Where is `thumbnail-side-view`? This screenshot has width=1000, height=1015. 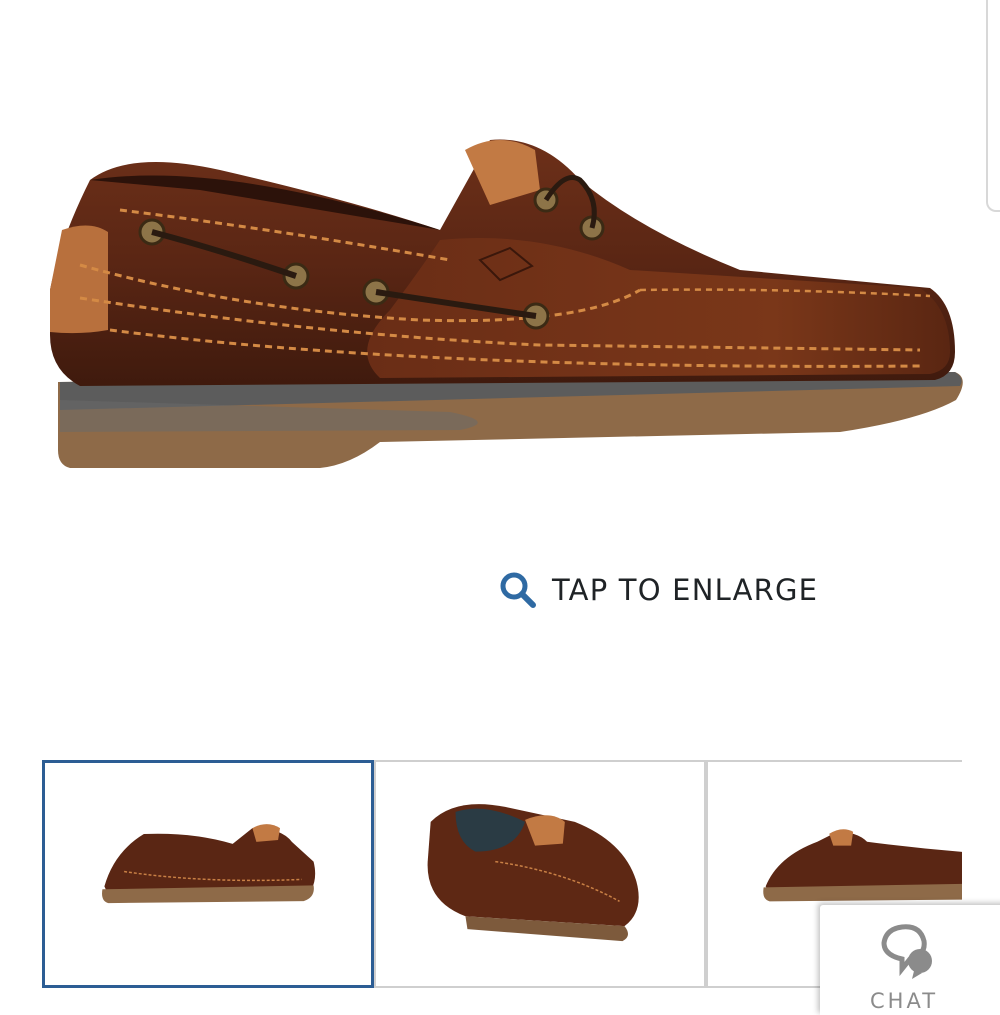 thumbnail-side-view is located at coordinates (208, 874).